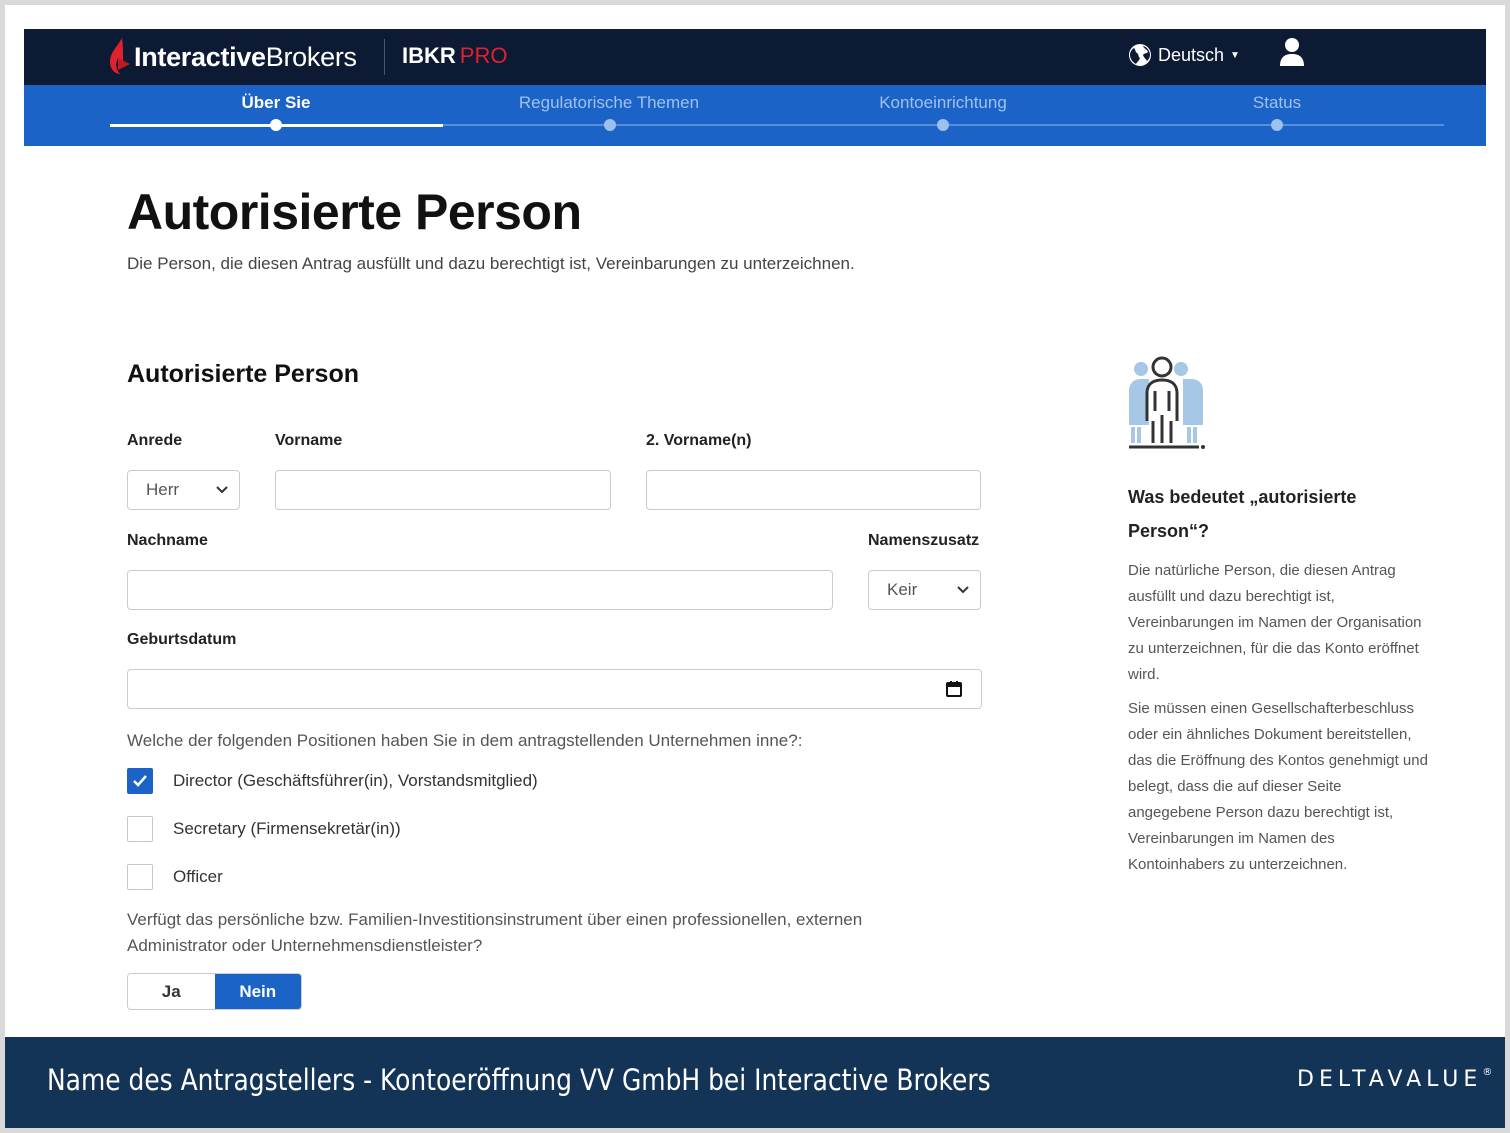 This screenshot has height=1133, width=1510. Describe the element at coordinates (1167, 402) in the screenshot. I see `authorized-person-icon` at that location.